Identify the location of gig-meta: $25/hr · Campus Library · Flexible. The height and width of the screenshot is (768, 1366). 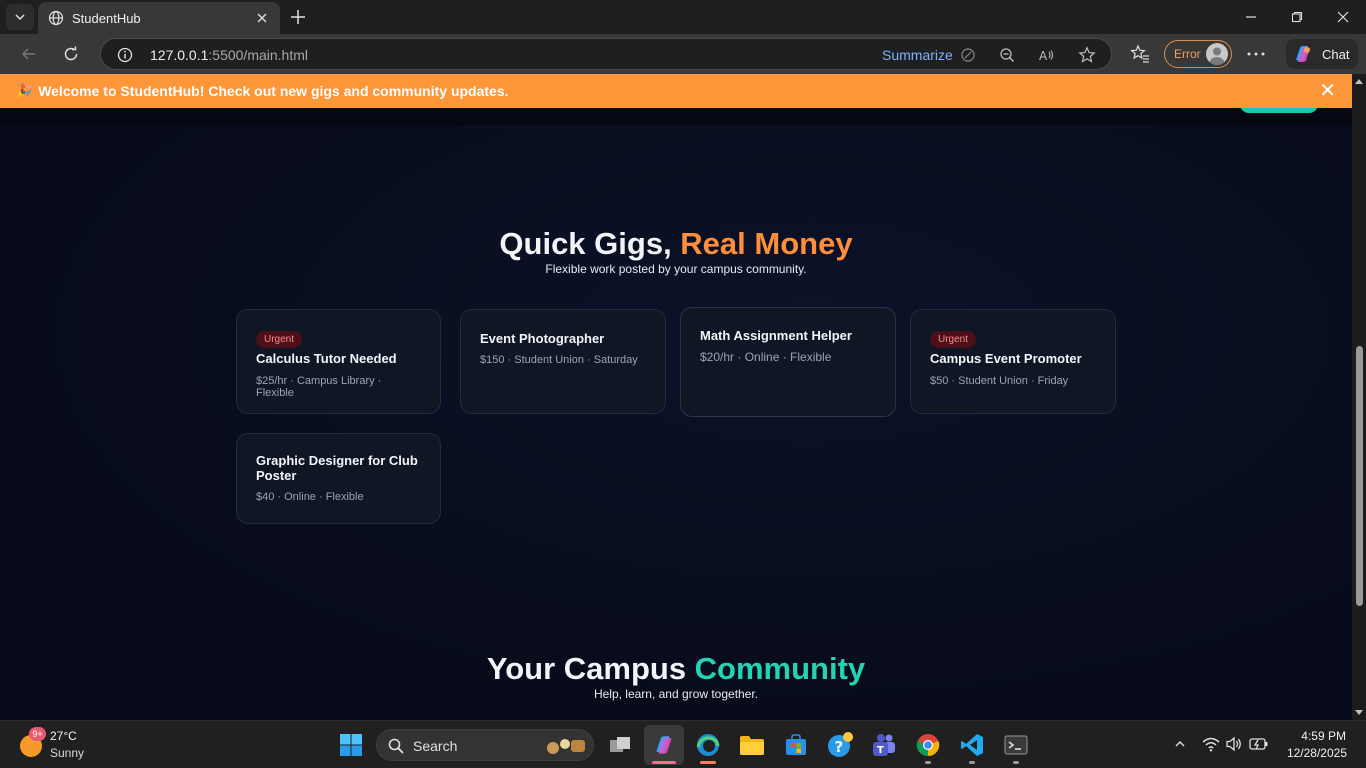
(319, 387).